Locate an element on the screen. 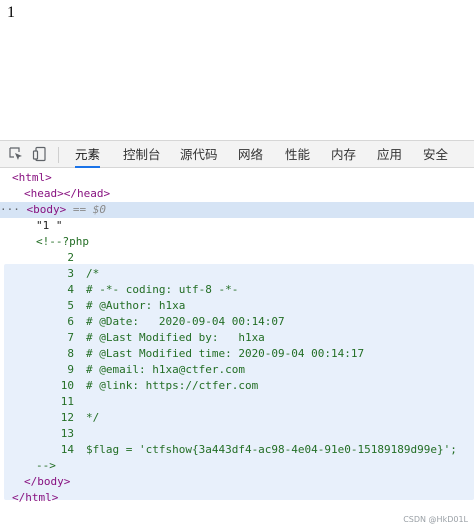 This screenshot has width=474, height=528. comment-line: 12 */ is located at coordinates (237, 418).